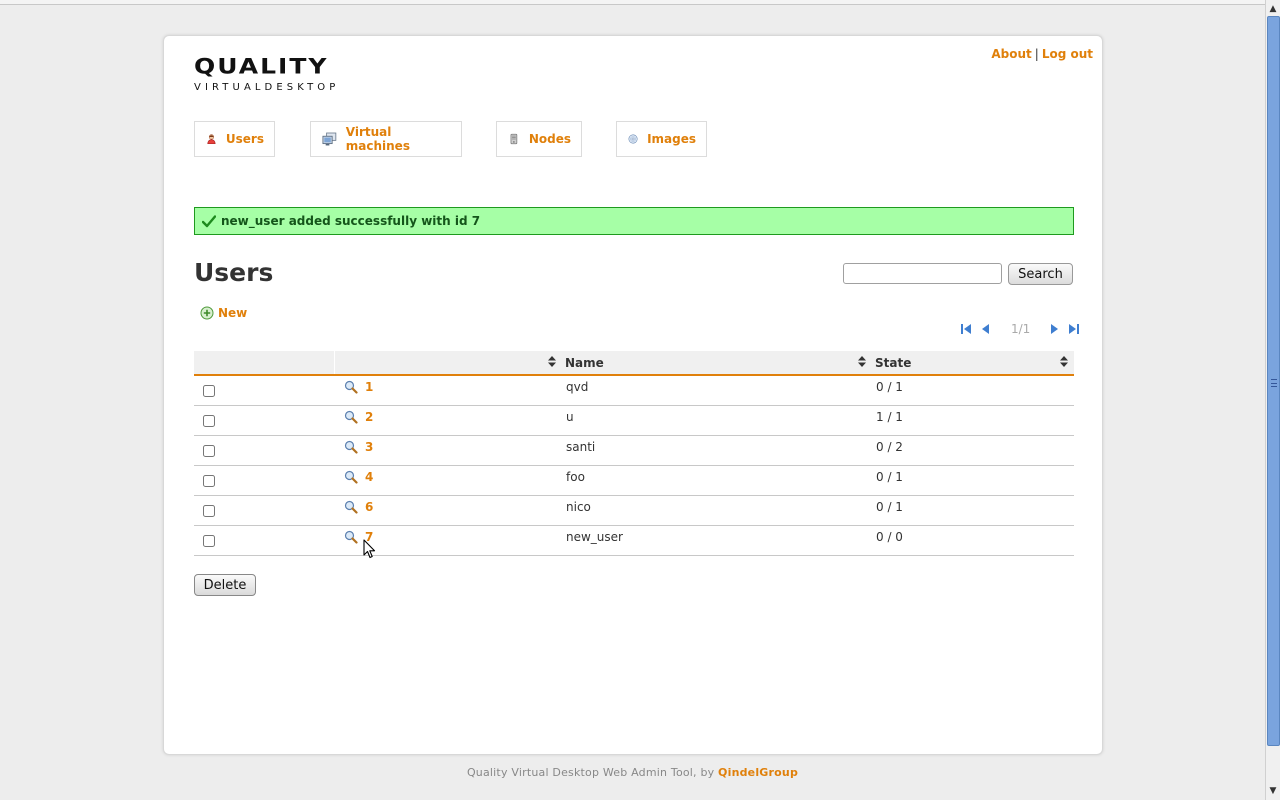  I want to click on delete-button: Delete, so click(225, 585).